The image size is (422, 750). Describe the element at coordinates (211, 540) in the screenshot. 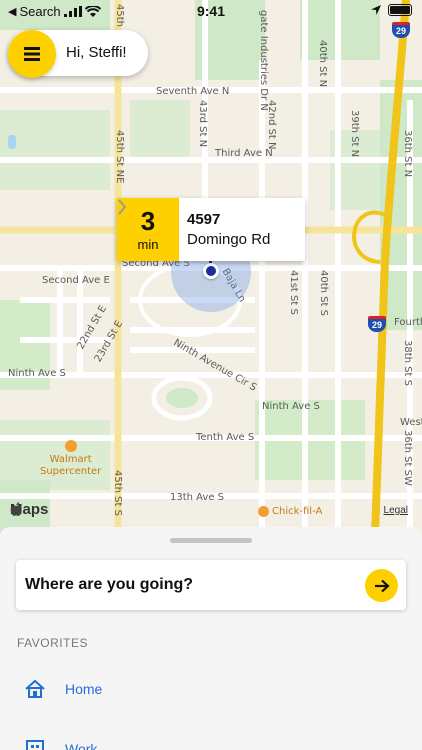

I see `sheet-grabber` at that location.